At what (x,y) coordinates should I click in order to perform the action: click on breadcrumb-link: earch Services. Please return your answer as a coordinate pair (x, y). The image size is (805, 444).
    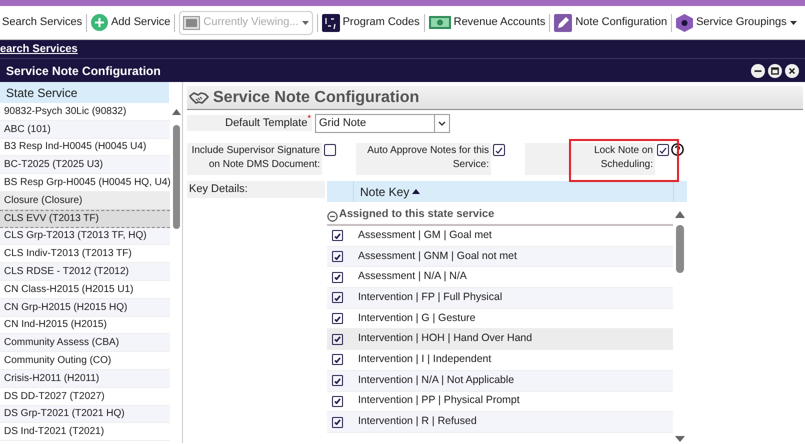
    Looking at the image, I should click on (39, 49).